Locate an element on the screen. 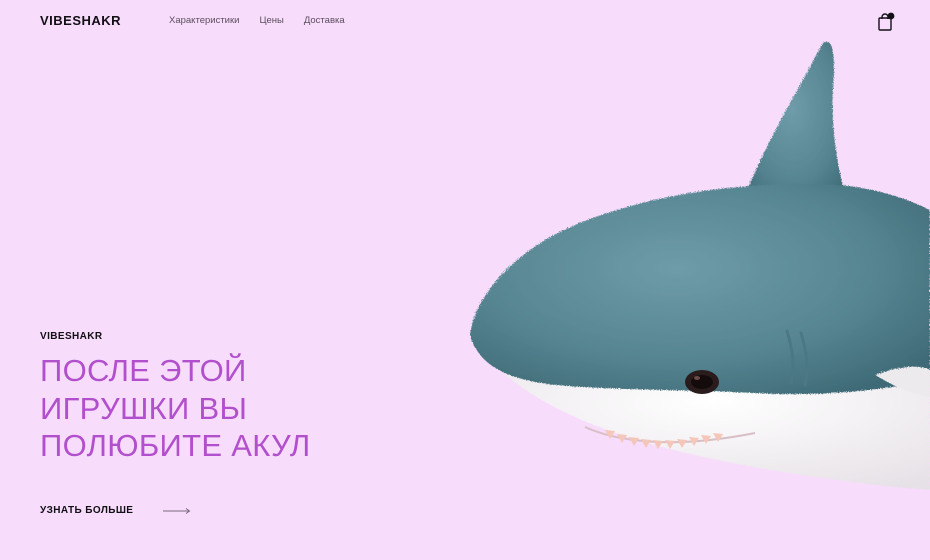 The width and height of the screenshot is (930, 560). hero-title-line: ИГРУШКИ ВЫ is located at coordinates (144, 408).